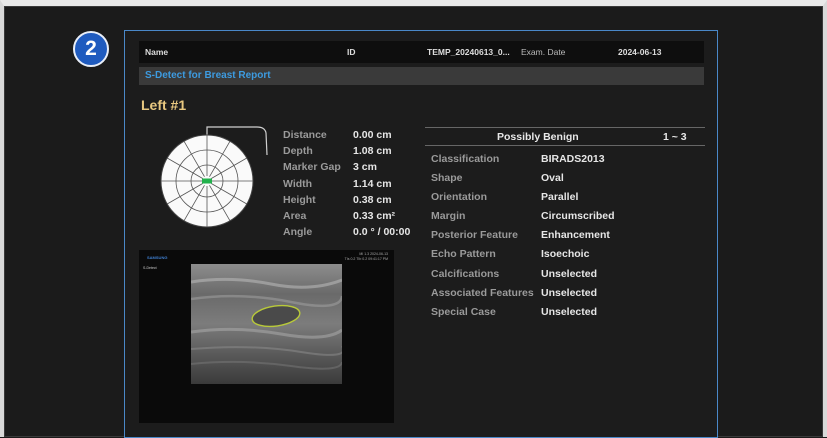  I want to click on step-number: 2, so click(91, 48).